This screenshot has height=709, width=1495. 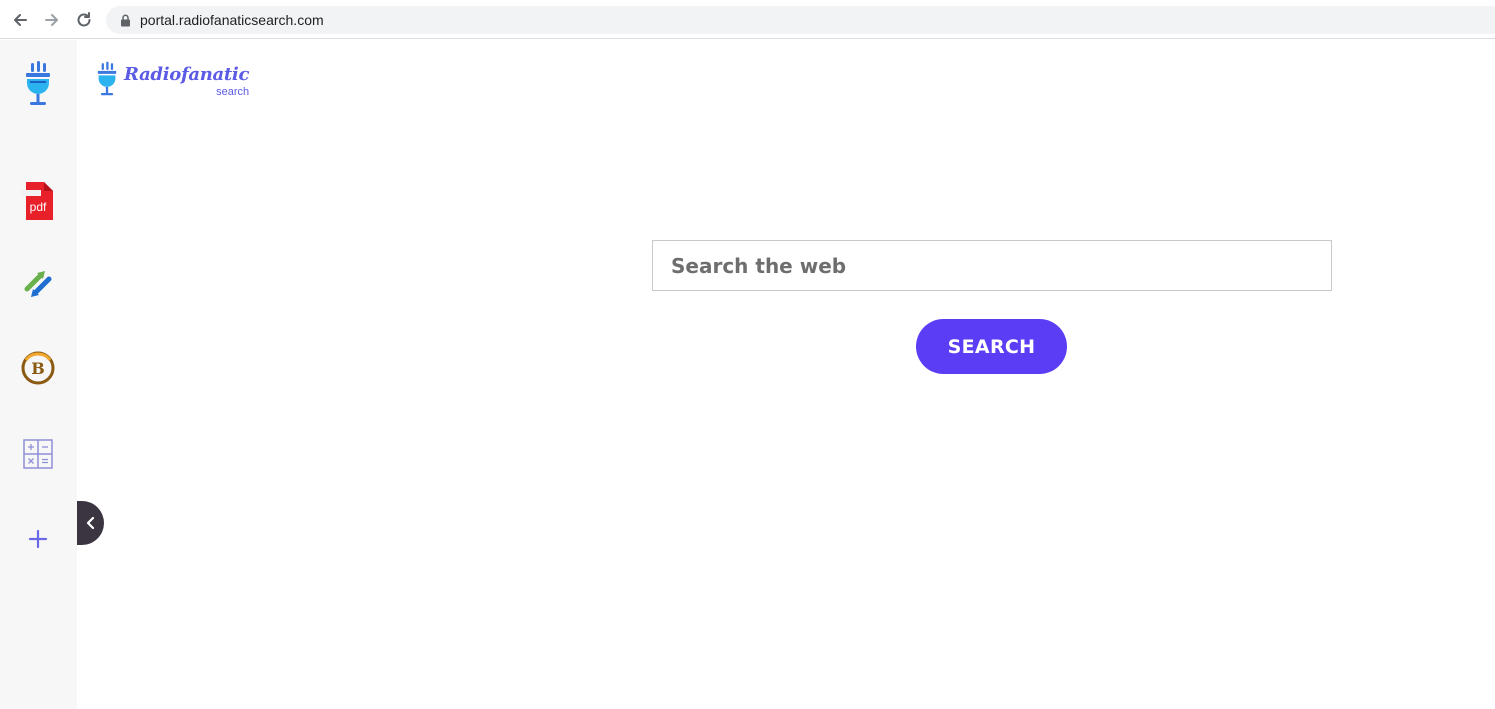 I want to click on sidebar: pdf B, so click(x=38, y=374).